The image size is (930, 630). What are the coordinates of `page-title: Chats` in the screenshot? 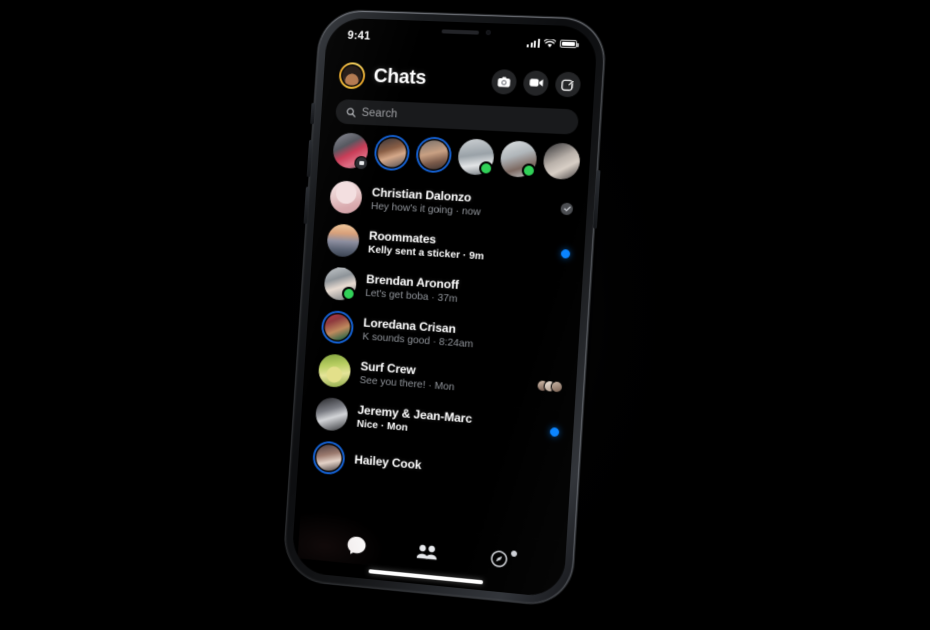 It's located at (400, 77).